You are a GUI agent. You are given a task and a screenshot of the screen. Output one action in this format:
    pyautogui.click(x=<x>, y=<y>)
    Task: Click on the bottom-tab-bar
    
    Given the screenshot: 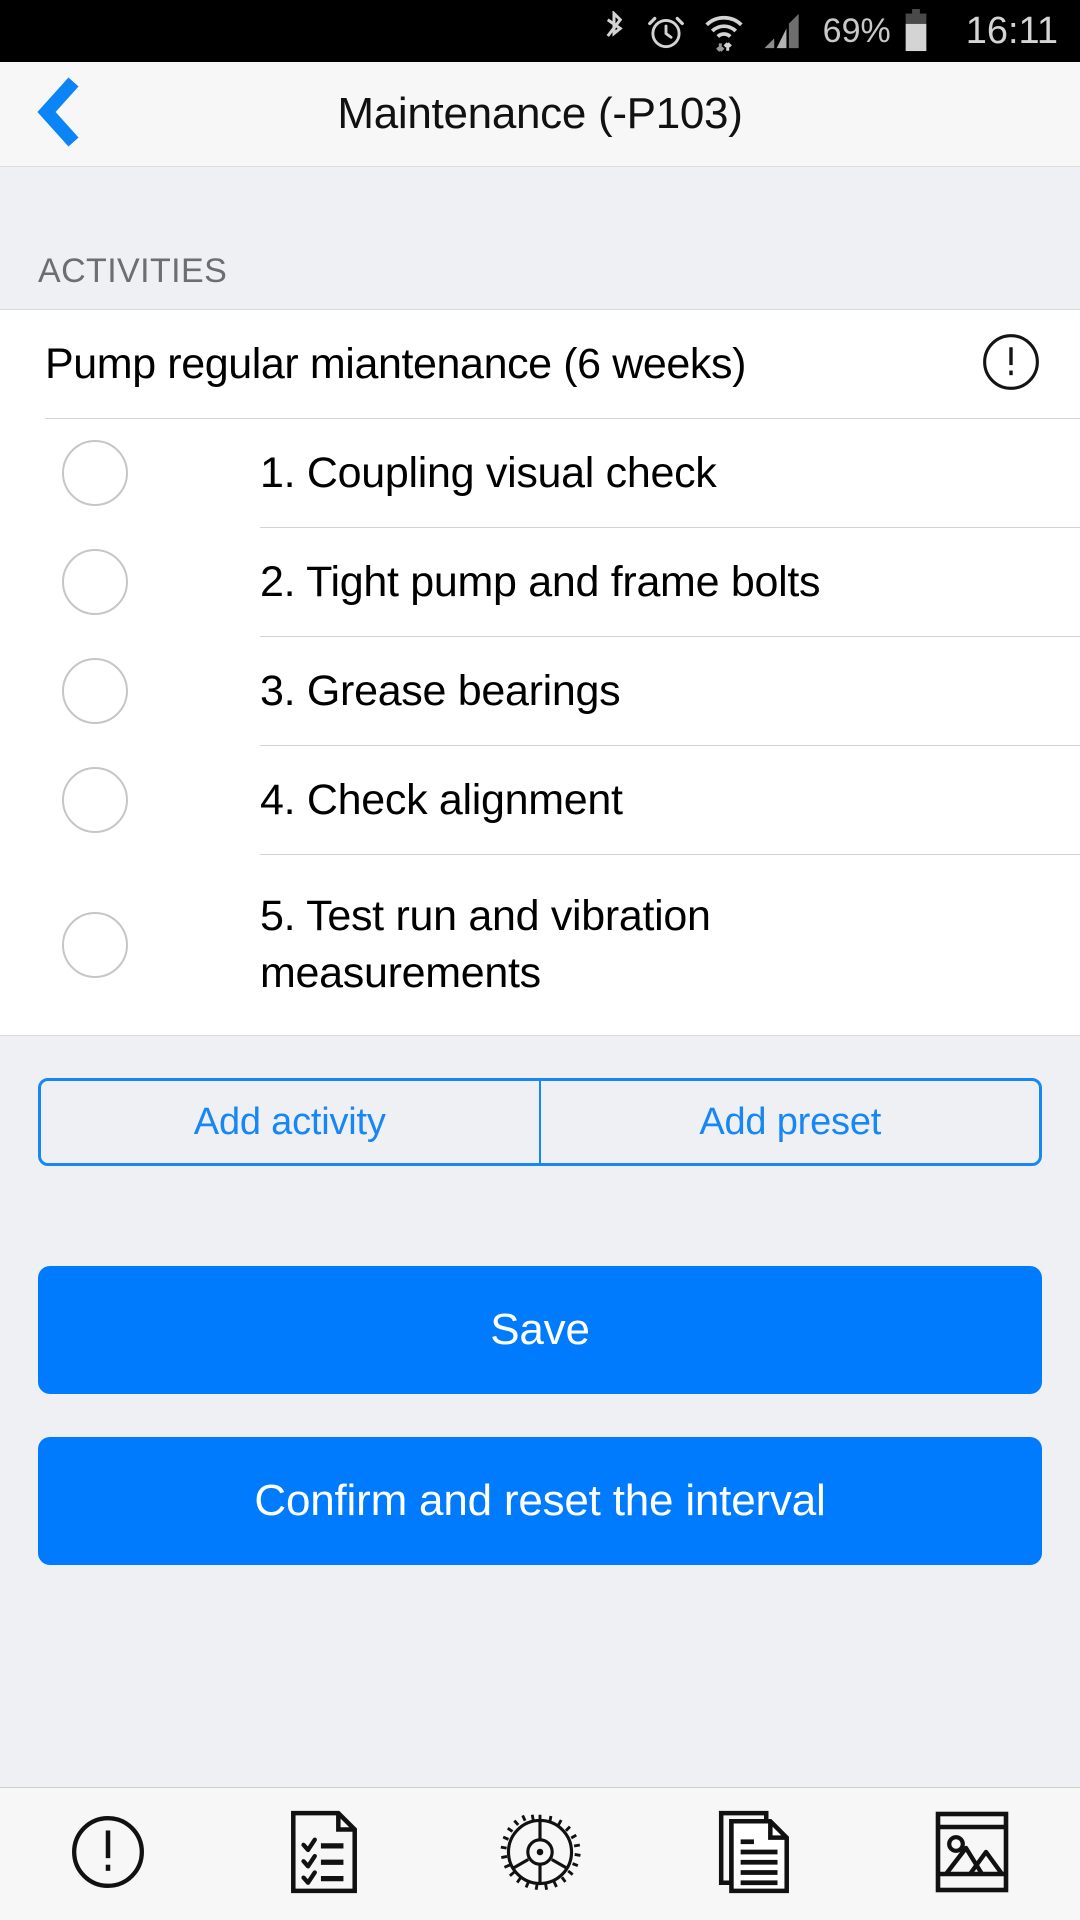 What is the action you would take?
    pyautogui.click(x=540, y=1853)
    